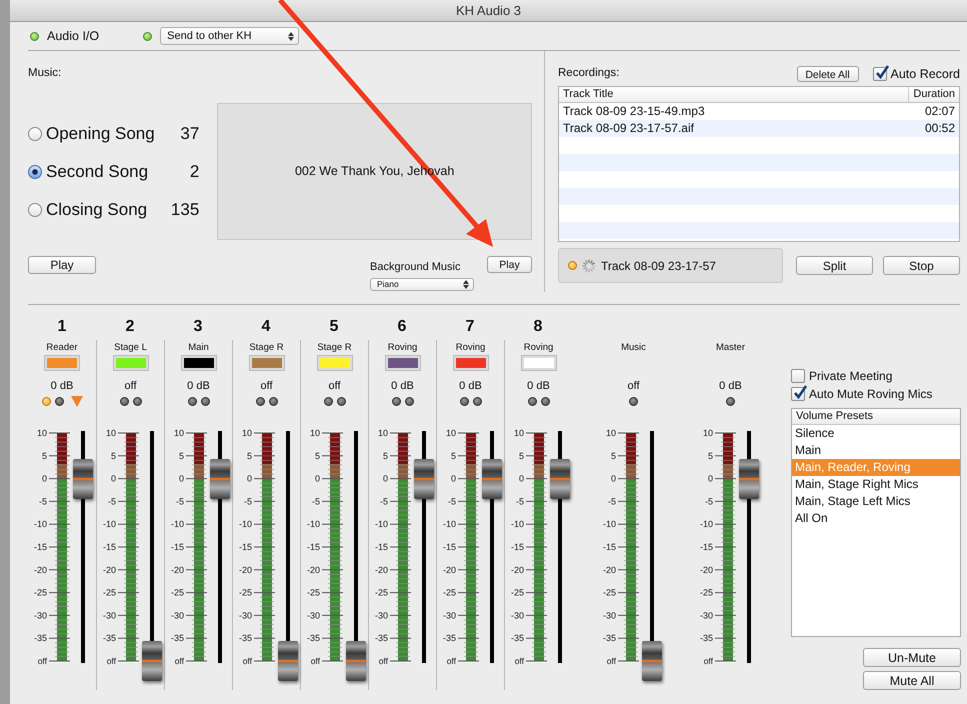 This screenshot has height=704, width=967. Describe the element at coordinates (334, 386) in the screenshot. I see `level-reading: off` at that location.